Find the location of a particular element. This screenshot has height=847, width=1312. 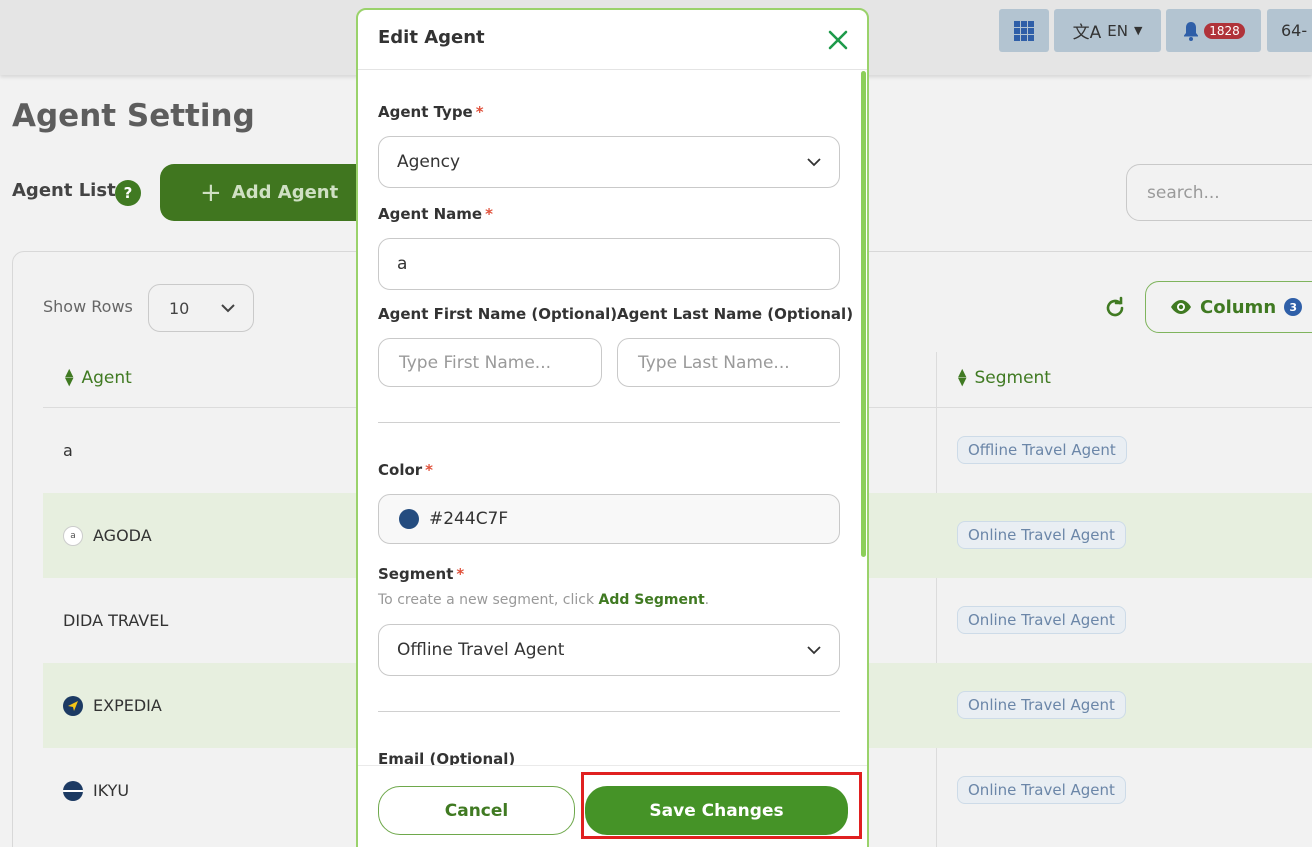

add-agent-label: Add Agent is located at coordinates (285, 192).